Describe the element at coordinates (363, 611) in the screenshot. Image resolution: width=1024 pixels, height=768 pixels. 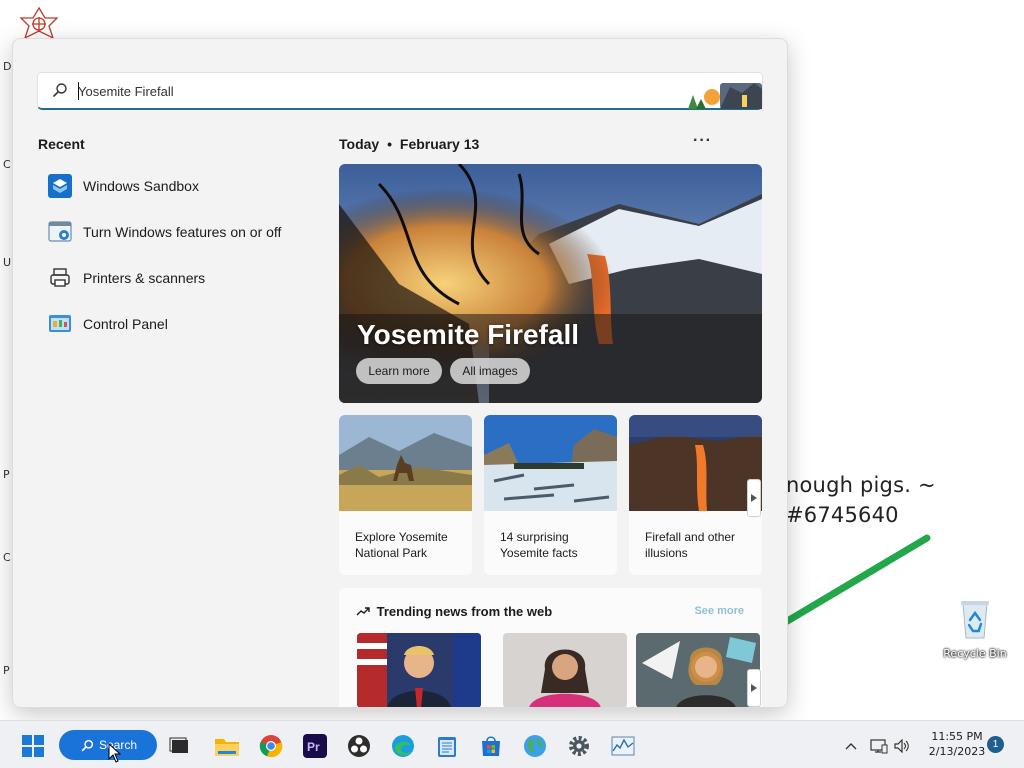
I see `trending-arrow-icon` at that location.